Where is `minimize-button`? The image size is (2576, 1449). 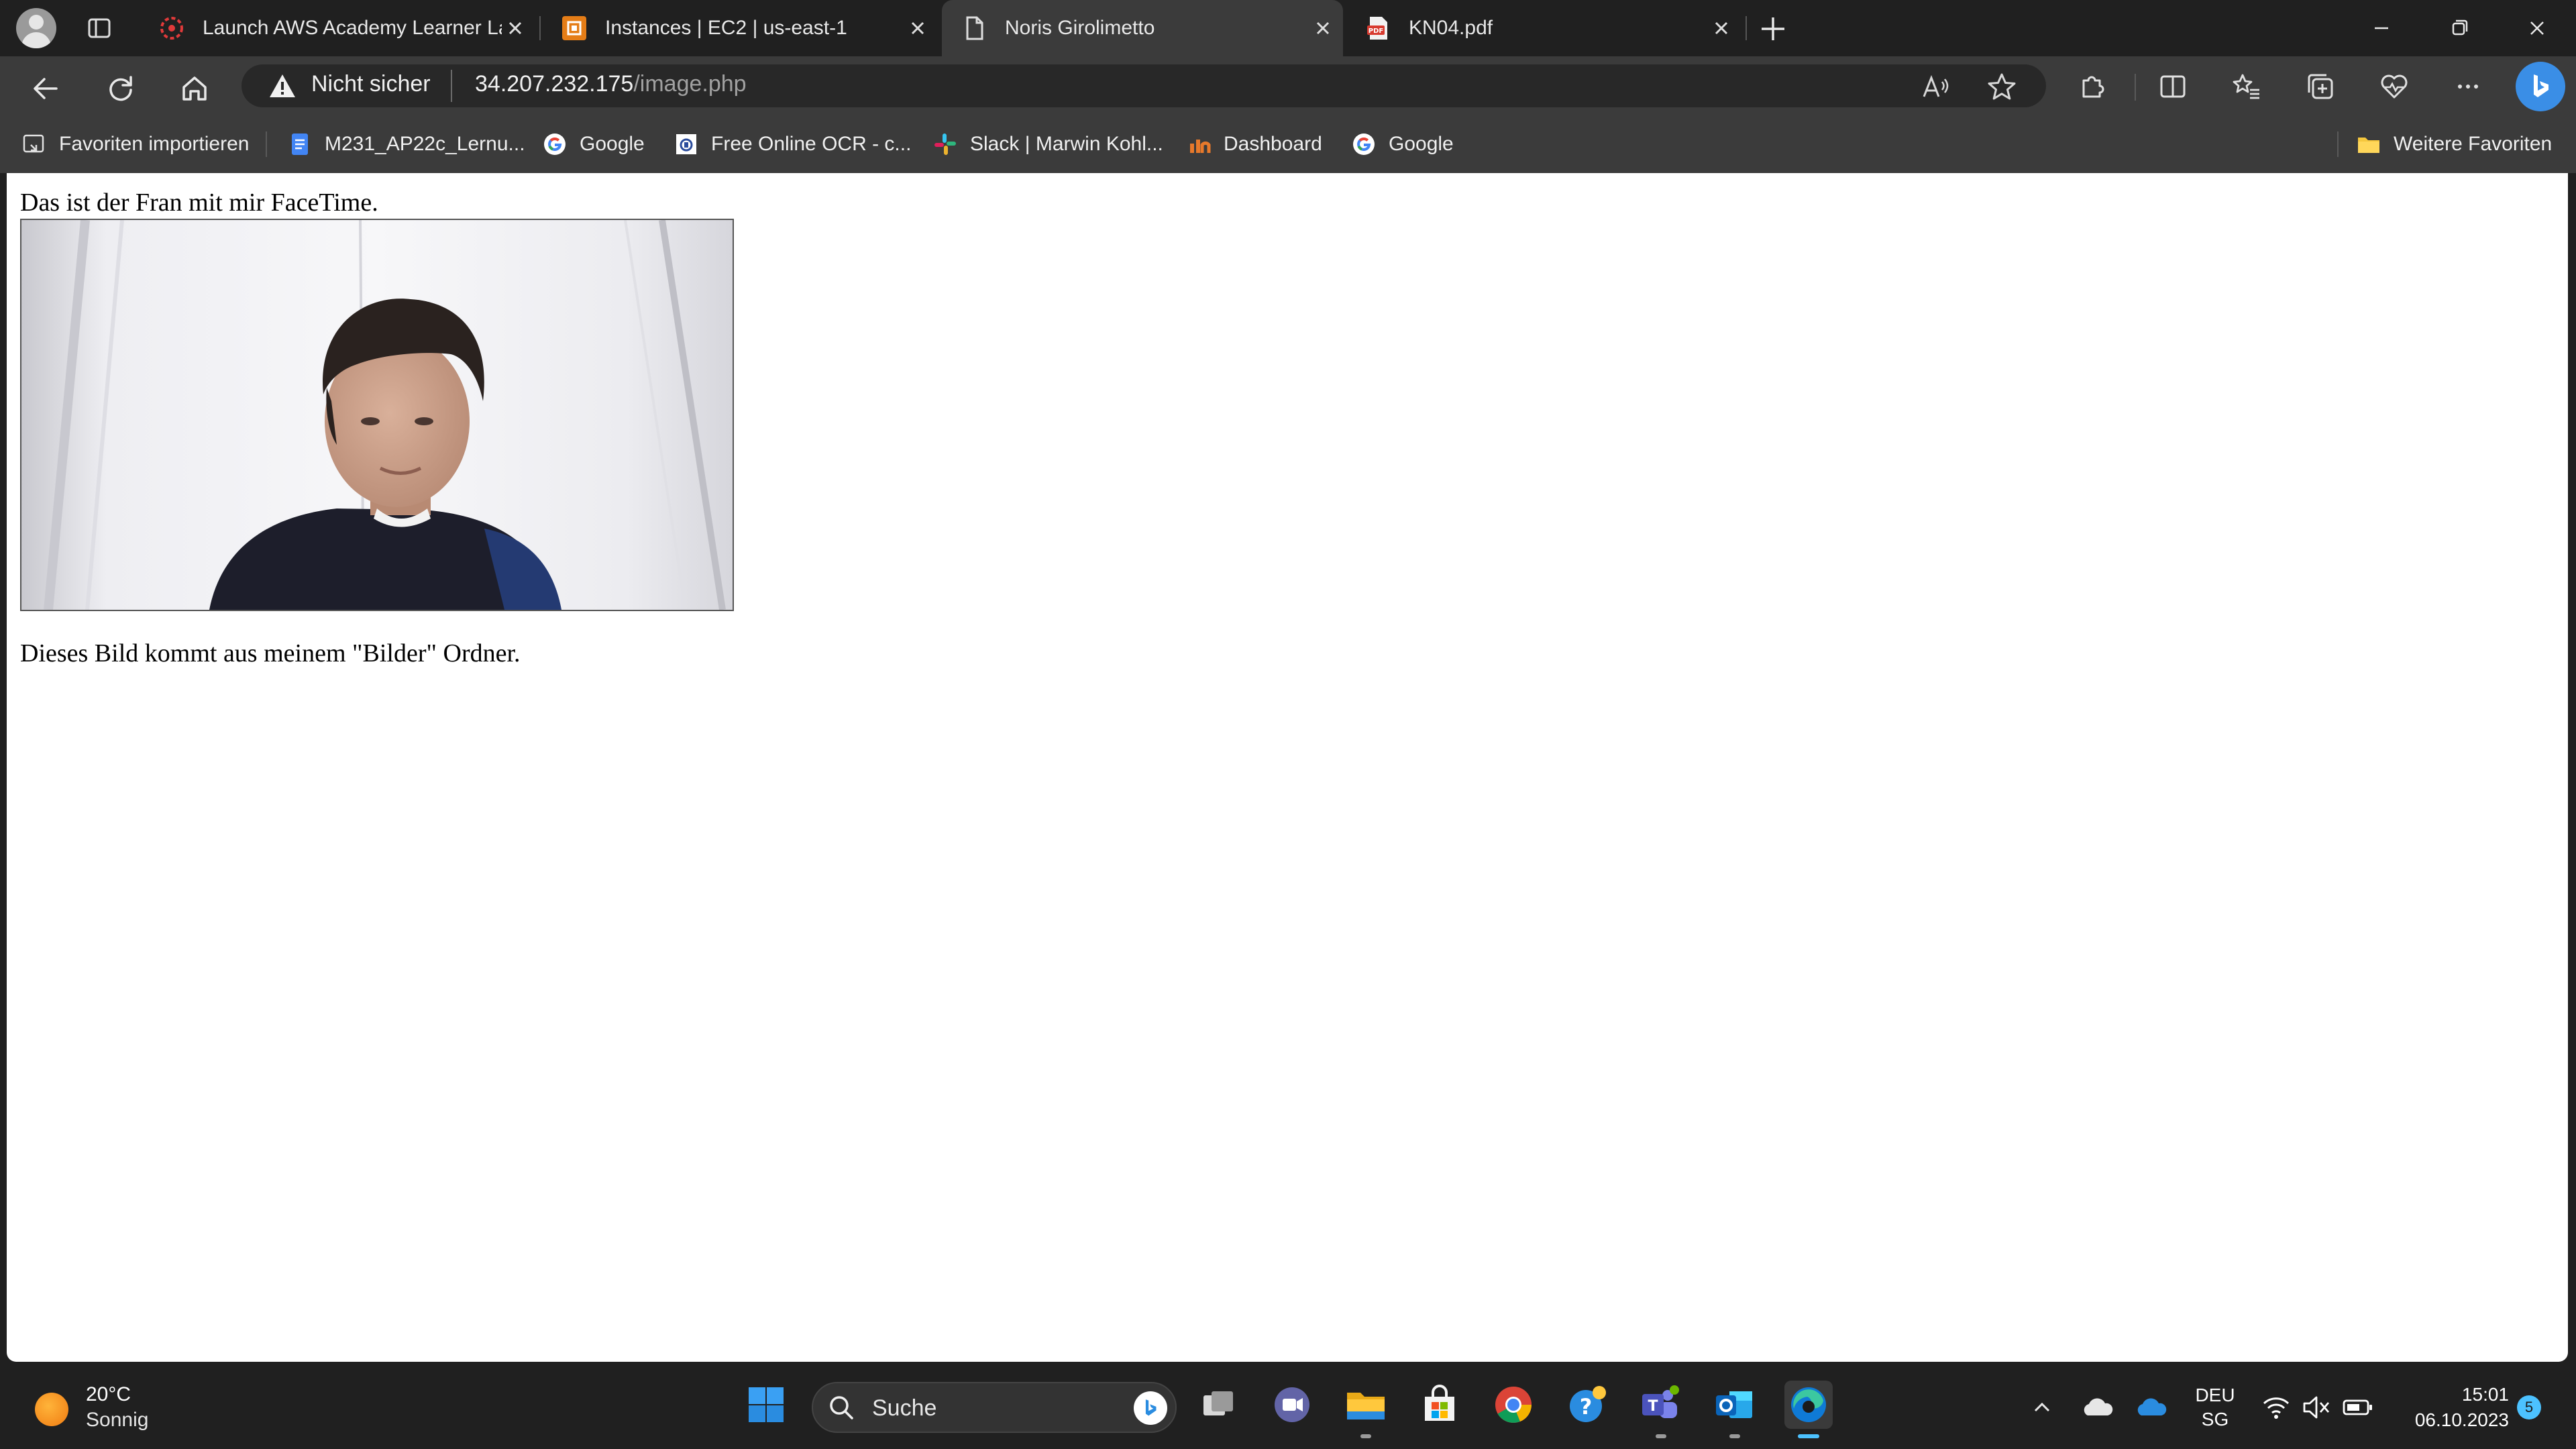
minimize-button is located at coordinates (2381, 28).